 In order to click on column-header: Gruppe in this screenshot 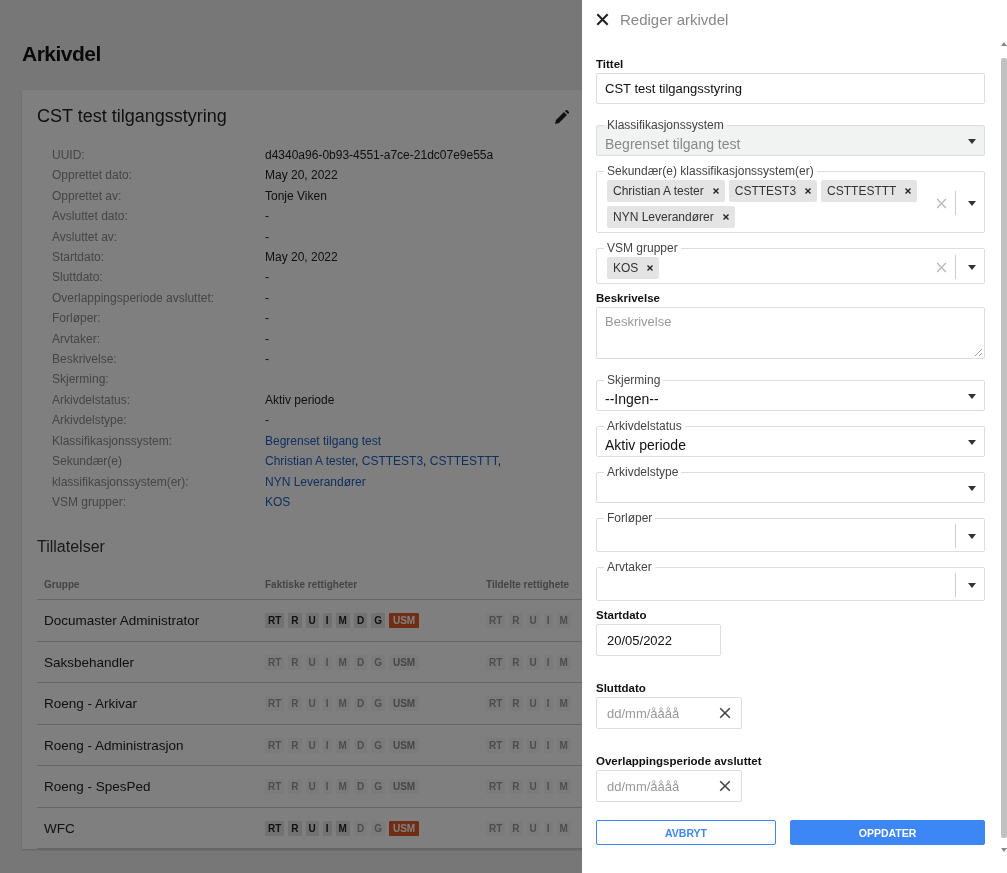, I will do `click(62, 585)`.